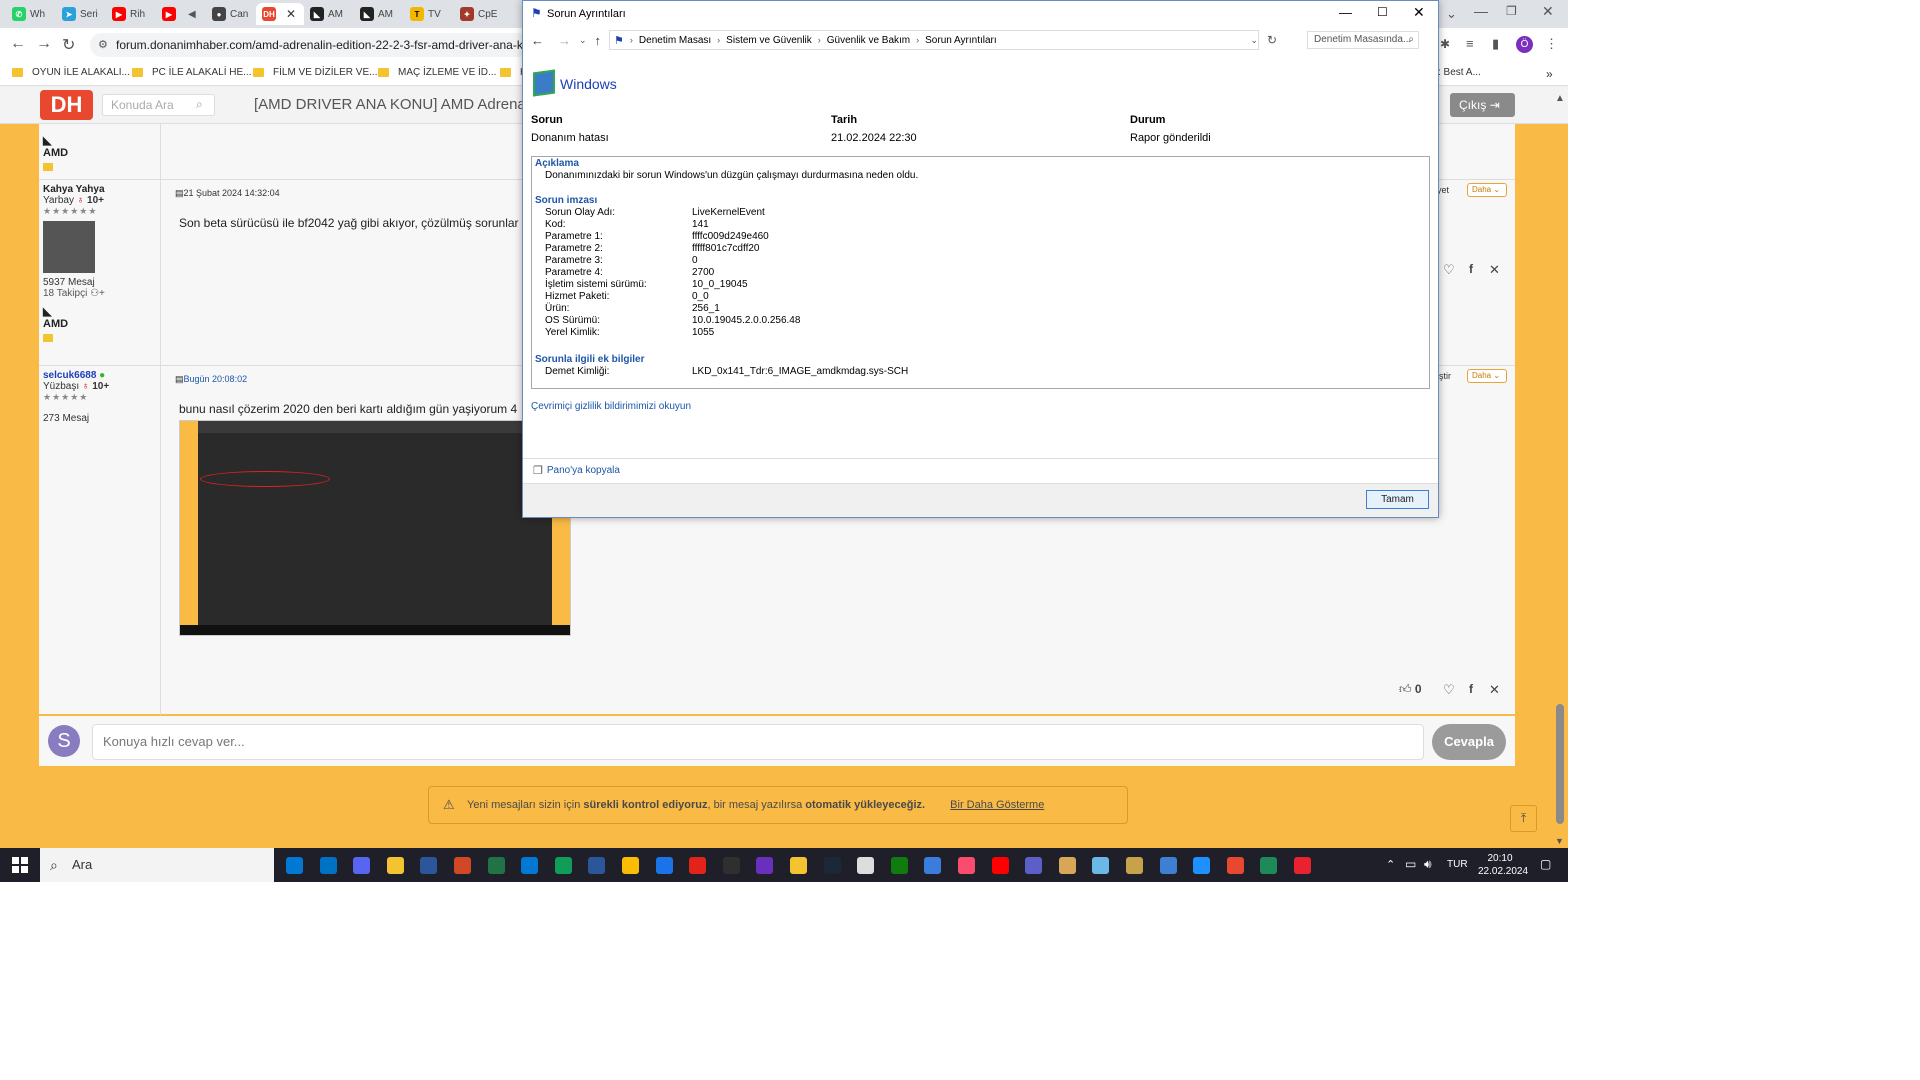 The height and width of the screenshot is (1080, 1920). Describe the element at coordinates (1551, 44) in the screenshot. I see `menu-icon: ⋮` at that location.